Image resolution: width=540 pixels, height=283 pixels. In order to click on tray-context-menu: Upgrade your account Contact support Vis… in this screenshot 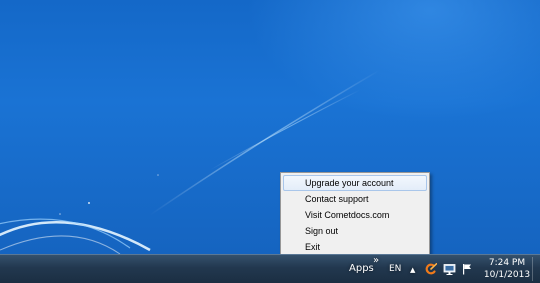, I will do `click(355, 214)`.